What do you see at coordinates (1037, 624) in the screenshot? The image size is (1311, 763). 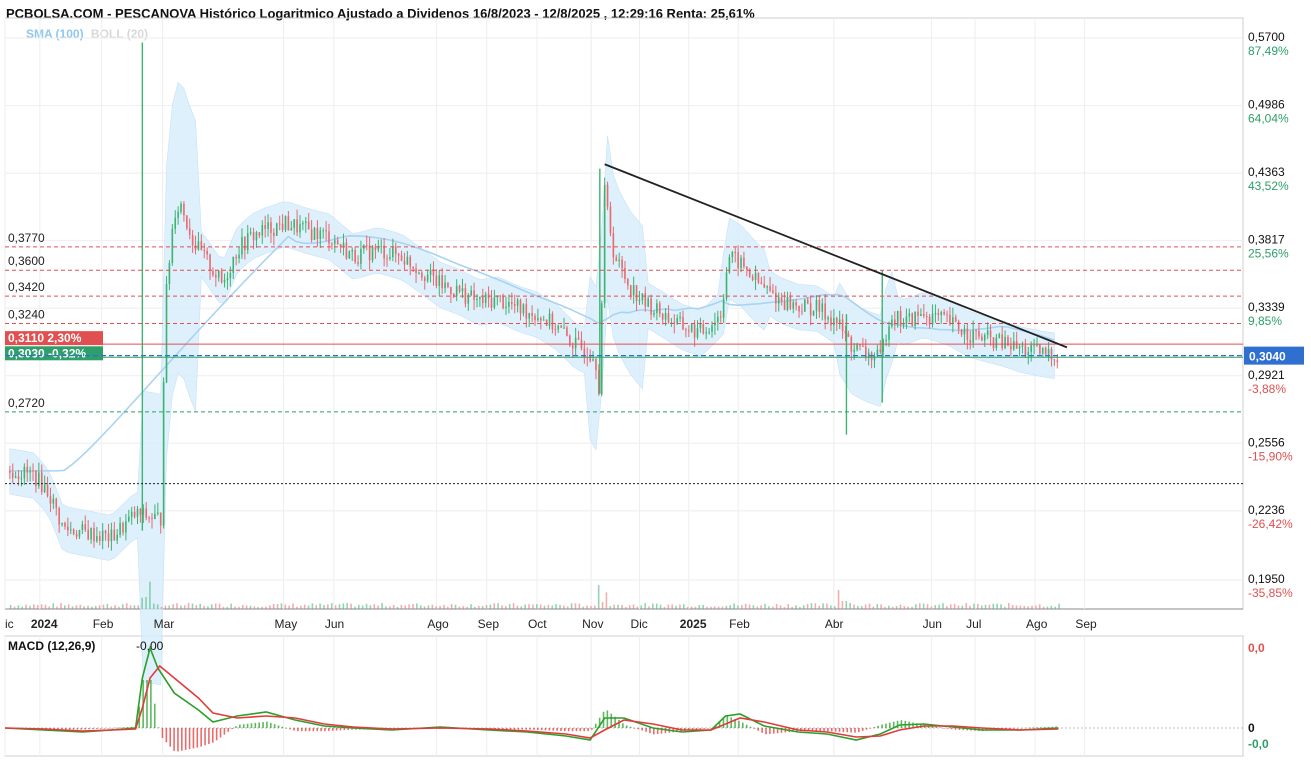 I see `x-tick-label: Ago` at bounding box center [1037, 624].